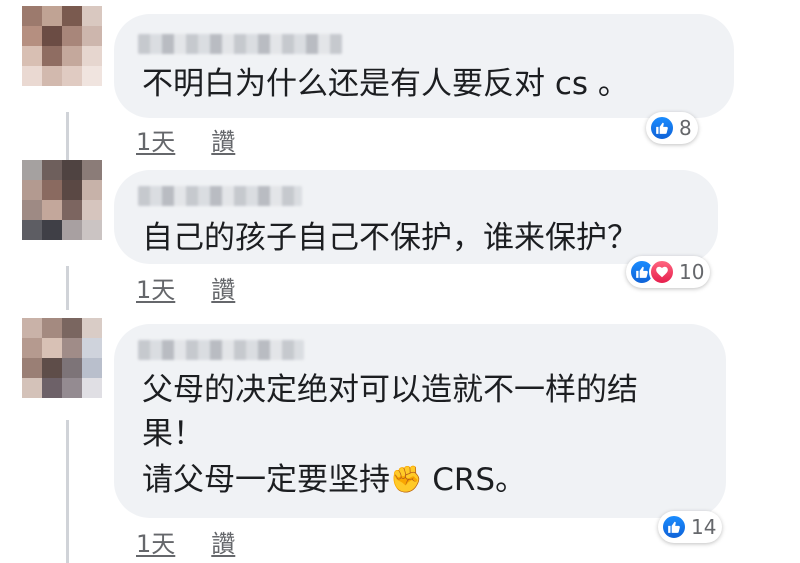 This screenshot has width=800, height=563. I want to click on comment-text-line-3: 请父母一定要坚持✊ CRS。, so click(334, 480).